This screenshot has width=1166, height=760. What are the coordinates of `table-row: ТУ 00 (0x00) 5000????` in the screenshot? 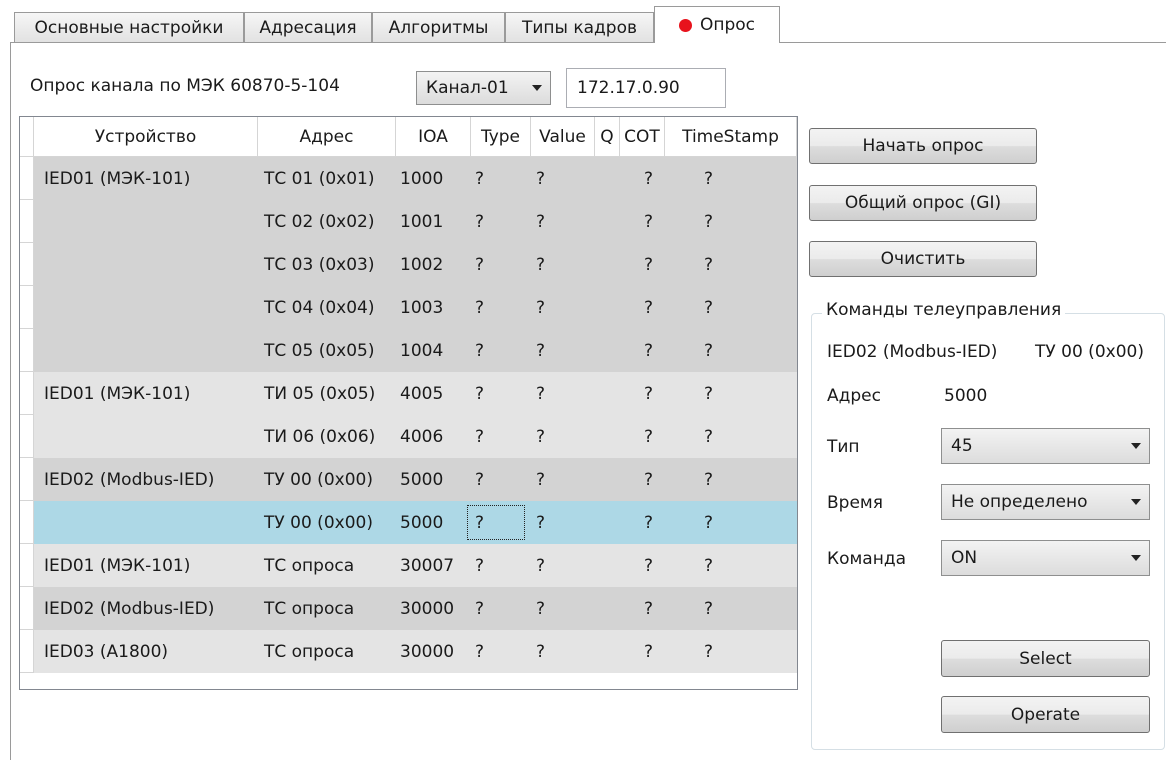 It's located at (415, 522).